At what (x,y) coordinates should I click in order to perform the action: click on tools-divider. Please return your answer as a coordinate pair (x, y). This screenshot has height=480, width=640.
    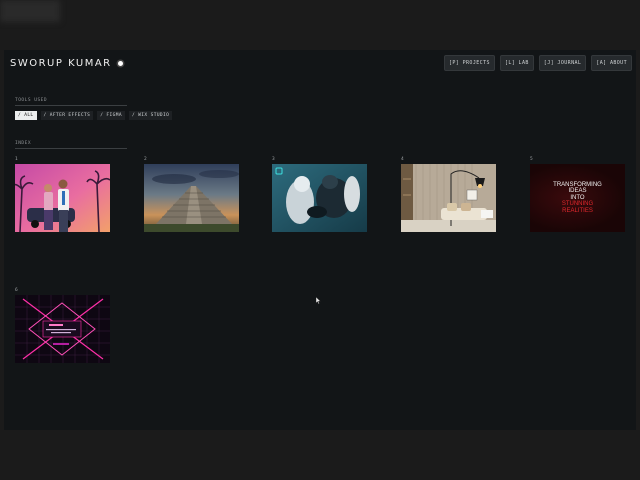
    Looking at the image, I should click on (71, 105).